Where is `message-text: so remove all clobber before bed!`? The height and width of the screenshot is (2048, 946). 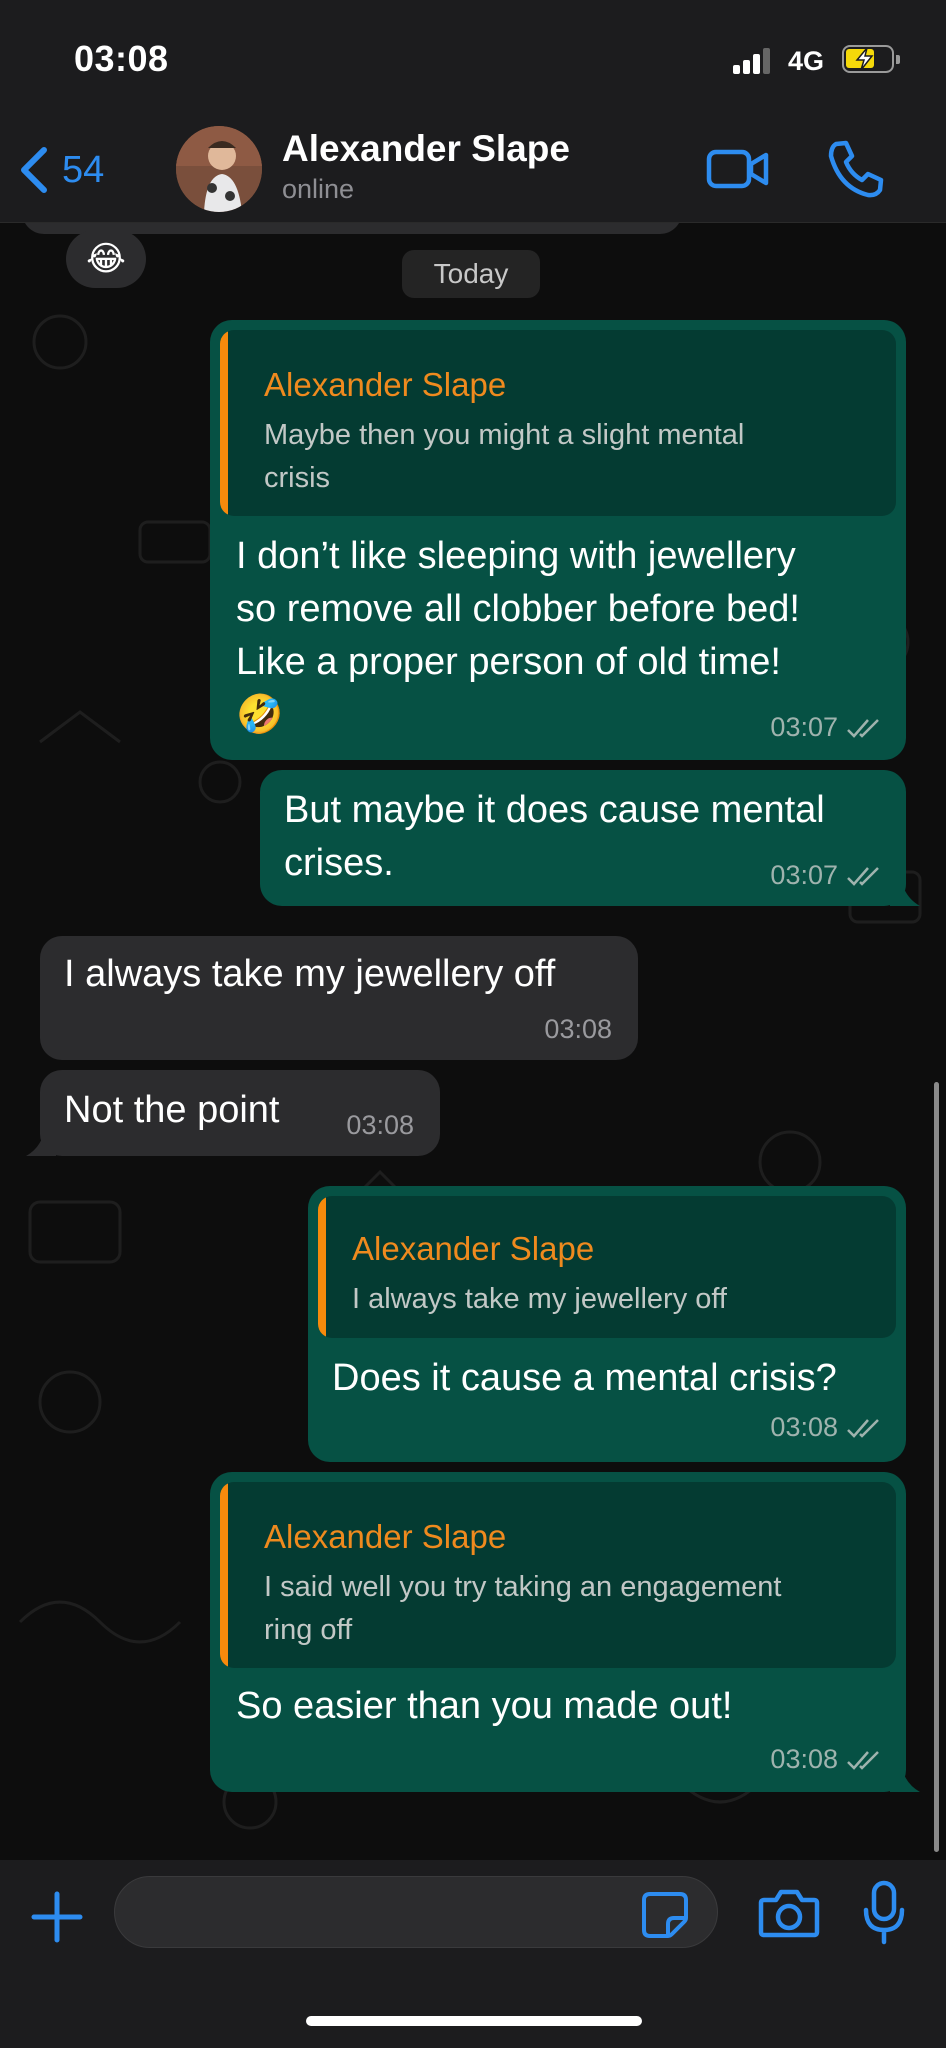 message-text: so remove all clobber before bed! is located at coordinates (518, 609).